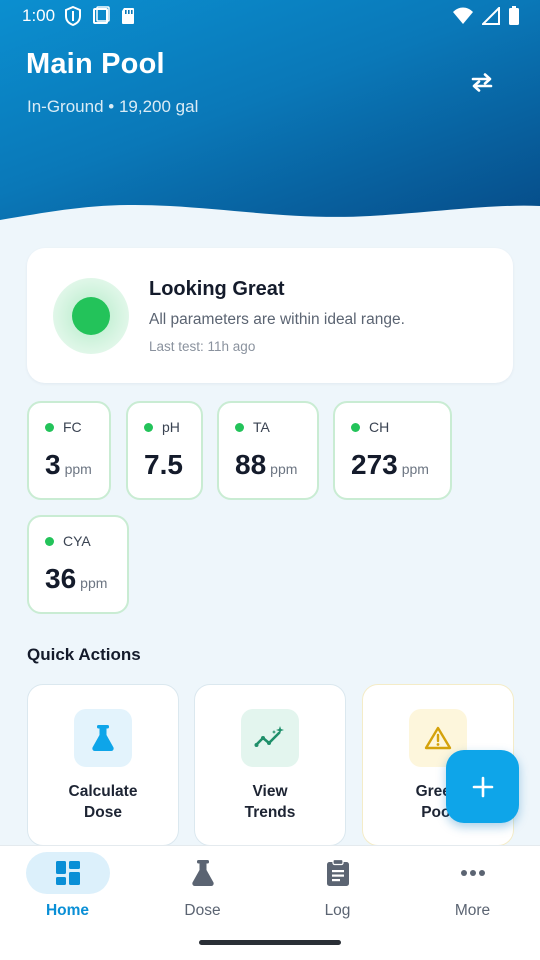  I want to click on action-label: Calculate Dose, so click(103, 802).